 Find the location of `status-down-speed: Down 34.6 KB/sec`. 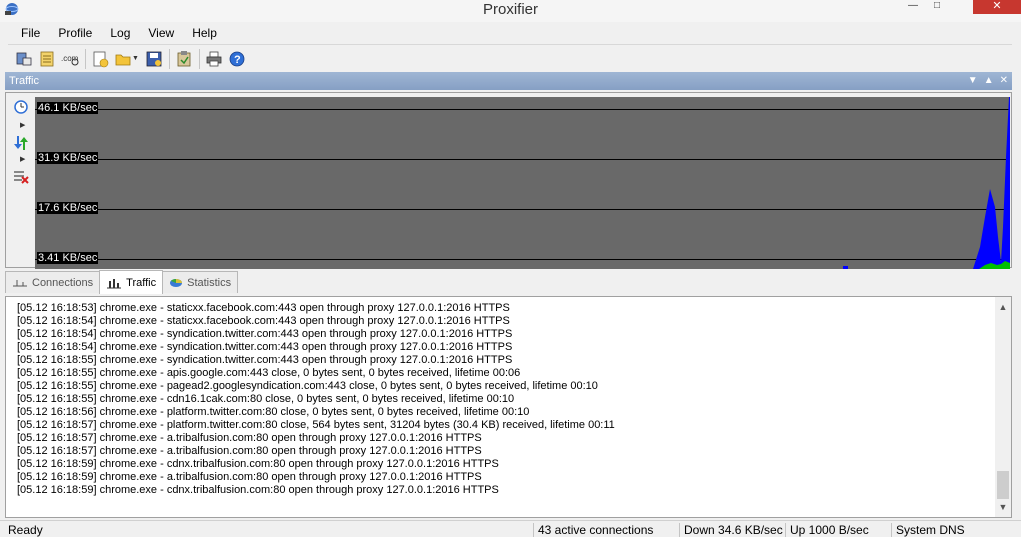

status-down-speed: Down 34.6 KB/sec is located at coordinates (731, 530).